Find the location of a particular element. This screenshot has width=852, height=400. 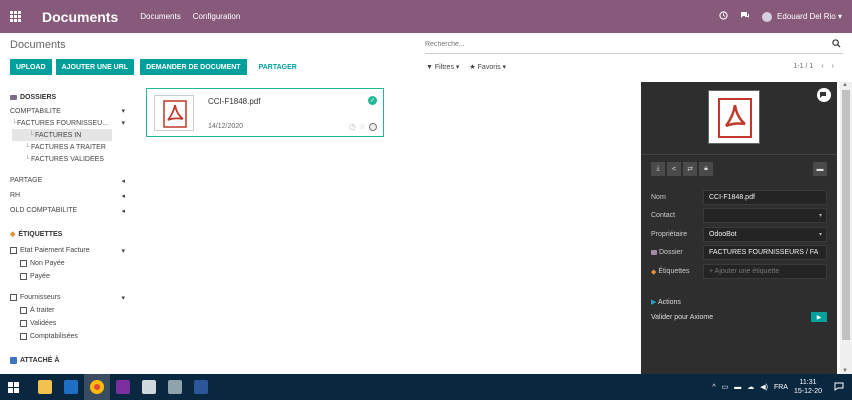

pdf-icon is located at coordinates (175, 114).